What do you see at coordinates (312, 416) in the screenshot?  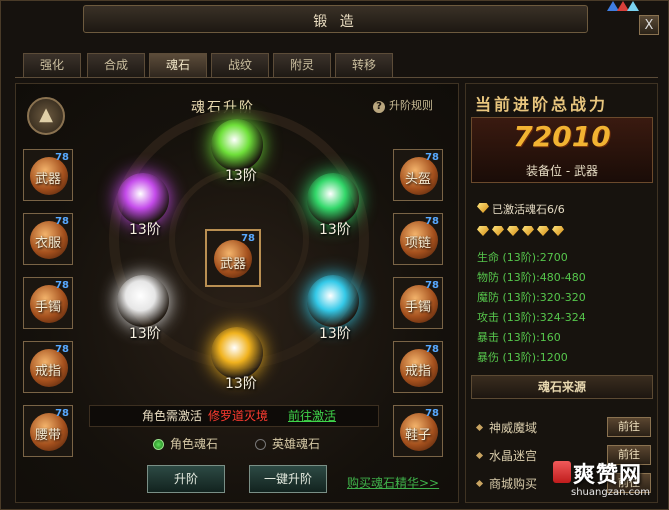 I see `go-activate-link: 前往激活` at bounding box center [312, 416].